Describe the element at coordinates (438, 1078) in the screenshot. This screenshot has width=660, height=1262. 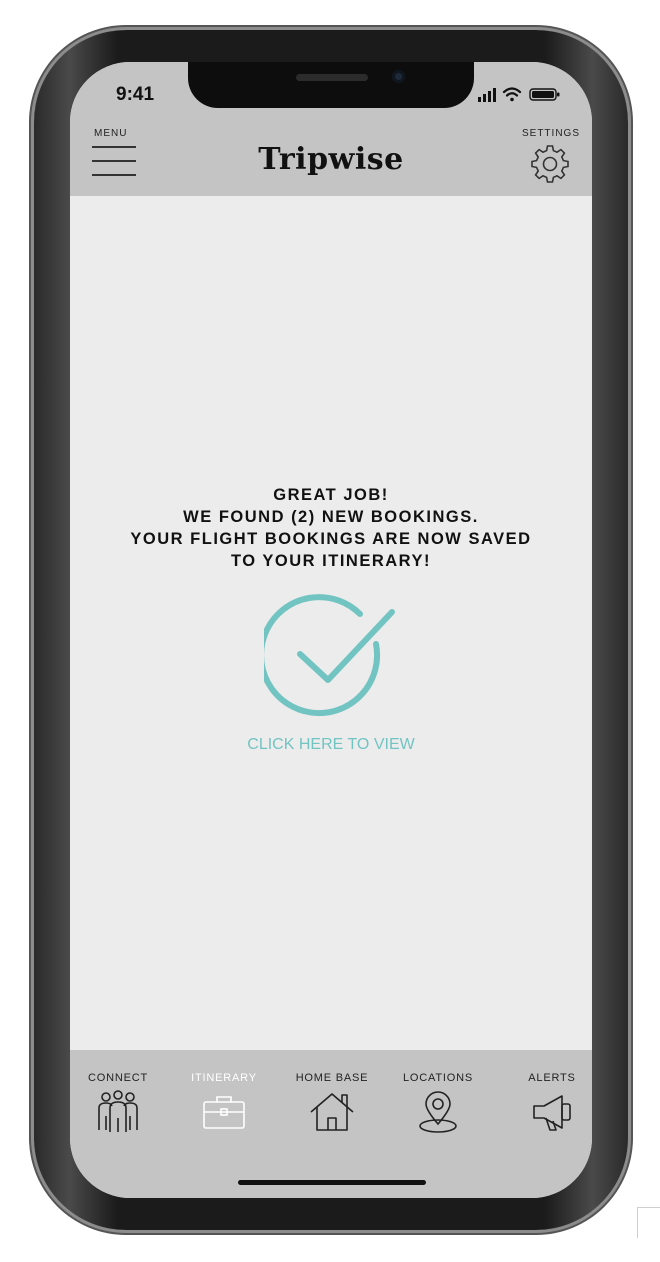
I see `tab-label: LOCATIONS` at that location.